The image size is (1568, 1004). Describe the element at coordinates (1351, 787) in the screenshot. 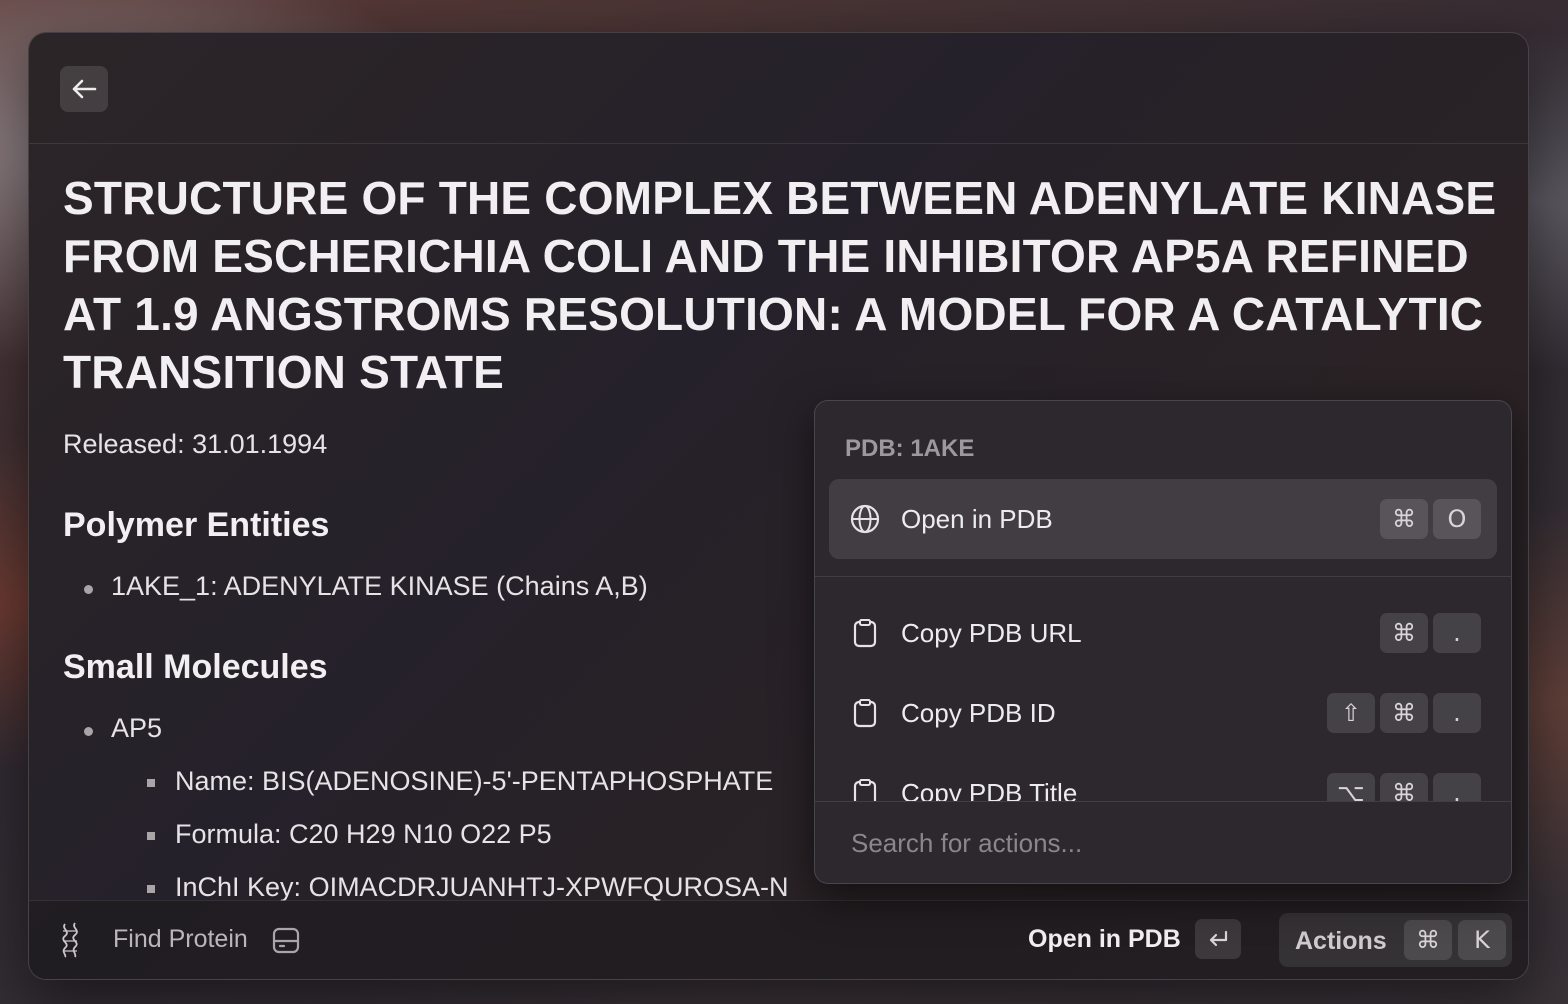

I see `option-key-icon: ⌥` at that location.